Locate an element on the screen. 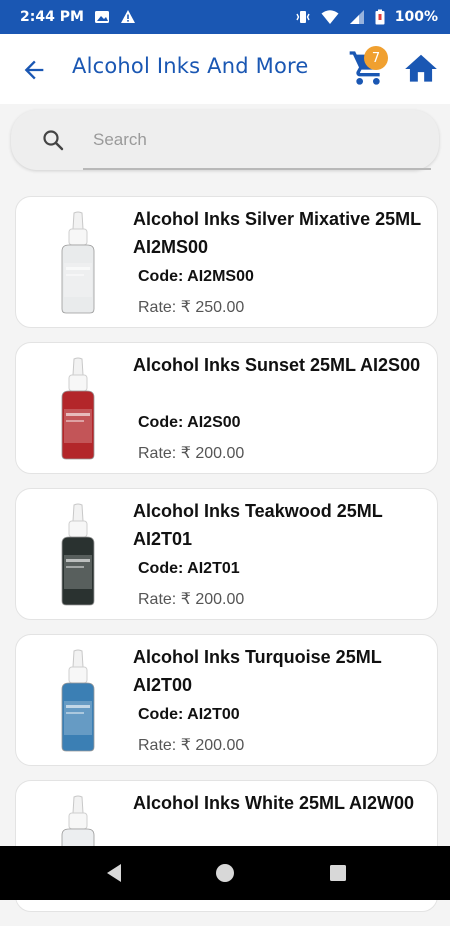 This screenshot has width=450, height=926. page-title: Alcohol Inks And More is located at coordinates (190, 66).